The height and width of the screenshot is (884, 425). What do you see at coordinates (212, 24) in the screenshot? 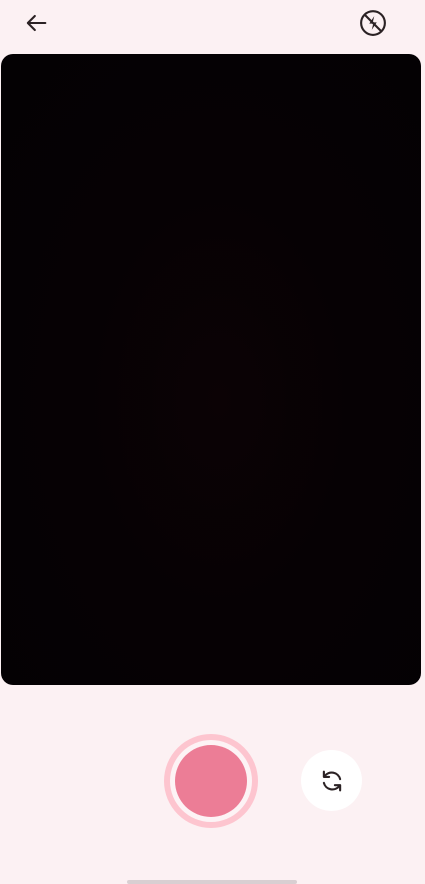
I see `top-bar` at bounding box center [212, 24].